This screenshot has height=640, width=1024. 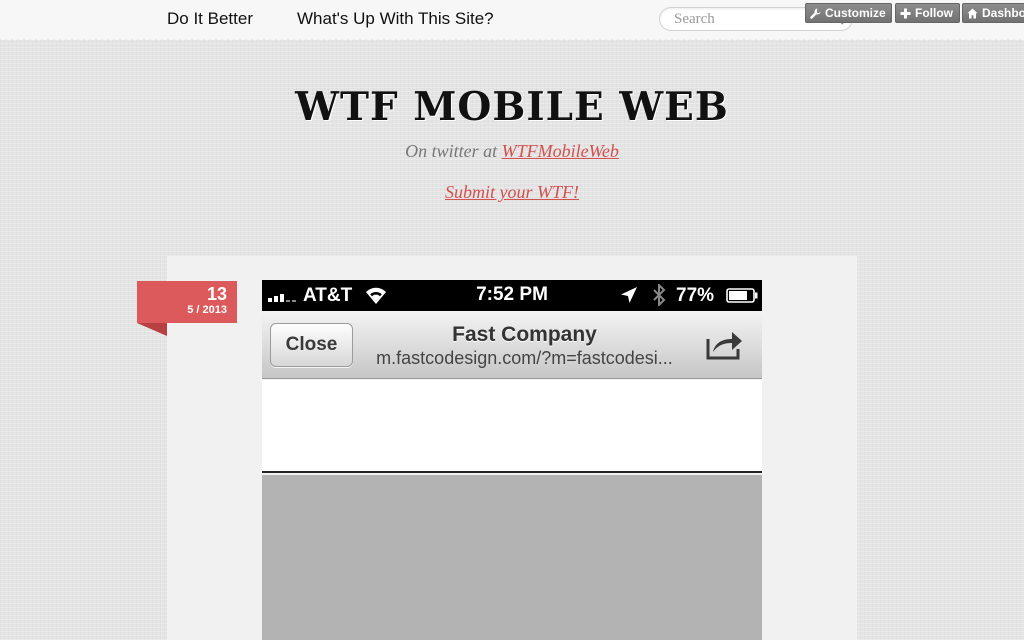 What do you see at coordinates (512, 295) in the screenshot?
I see `phone-status-bar: AT&T 7:52 PM 77%` at bounding box center [512, 295].